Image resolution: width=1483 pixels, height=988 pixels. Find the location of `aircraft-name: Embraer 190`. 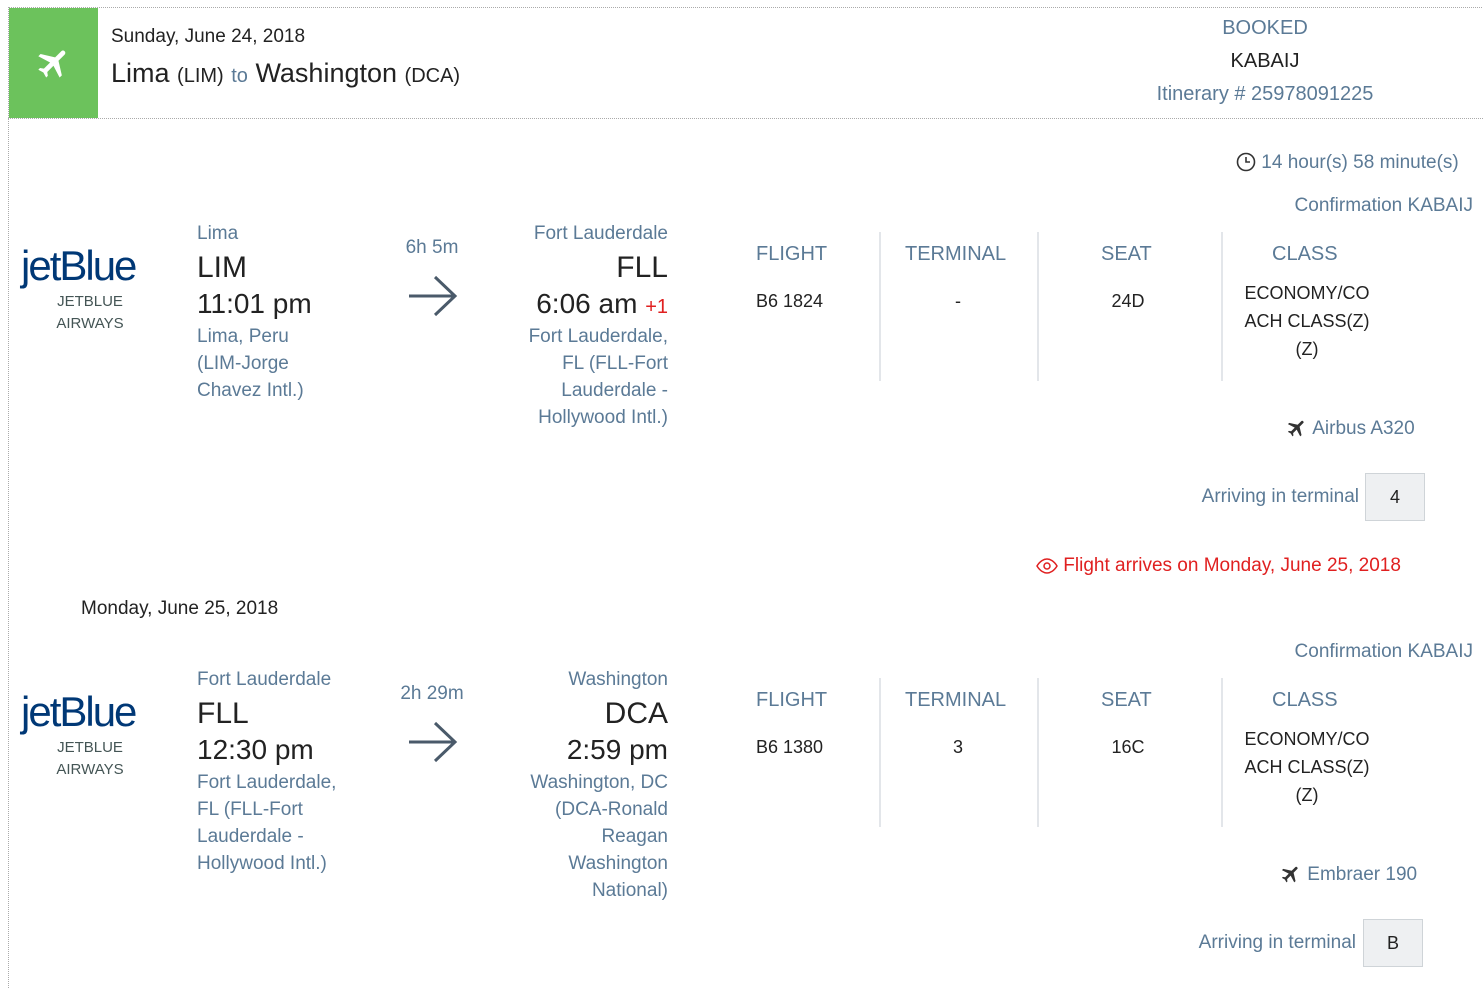

aircraft-name: Embraer 190 is located at coordinates (1362, 874).